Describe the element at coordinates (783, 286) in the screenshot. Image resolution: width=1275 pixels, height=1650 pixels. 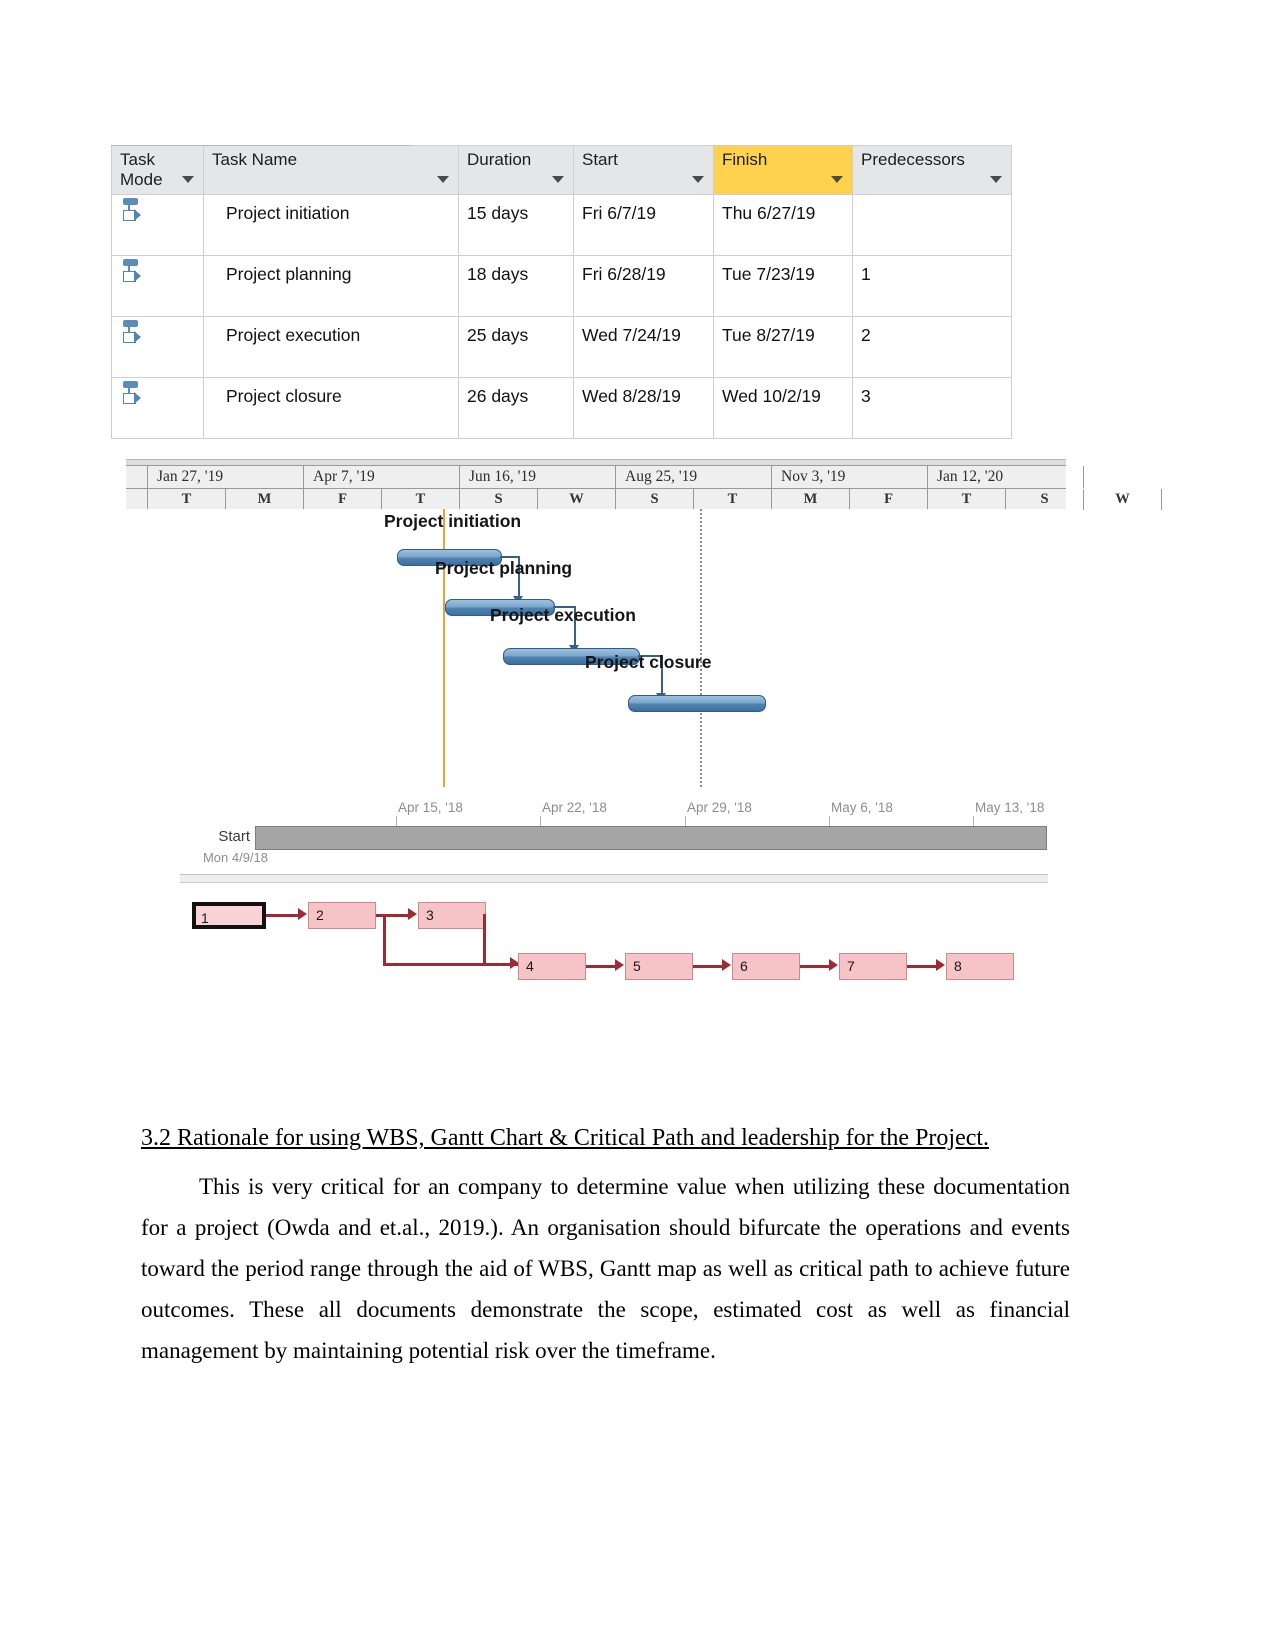
I see `cell-finish: Tue 7/23/19` at that location.